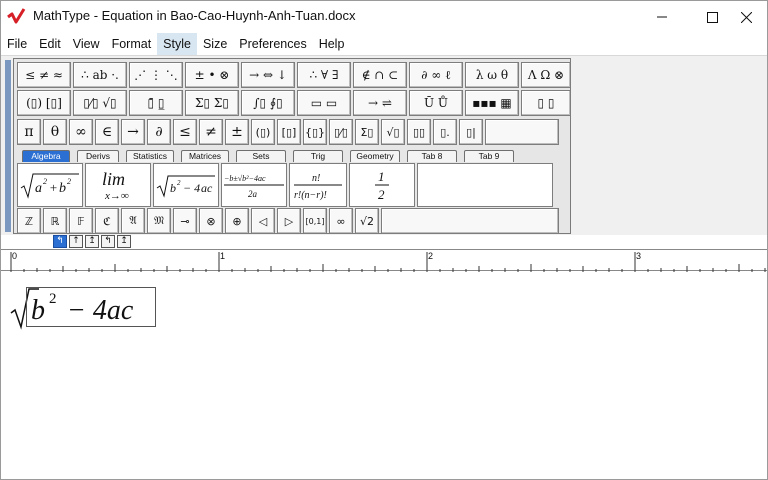  What do you see at coordinates (318, 156) in the screenshot?
I see `tab-trig: Trig` at bounding box center [318, 156].